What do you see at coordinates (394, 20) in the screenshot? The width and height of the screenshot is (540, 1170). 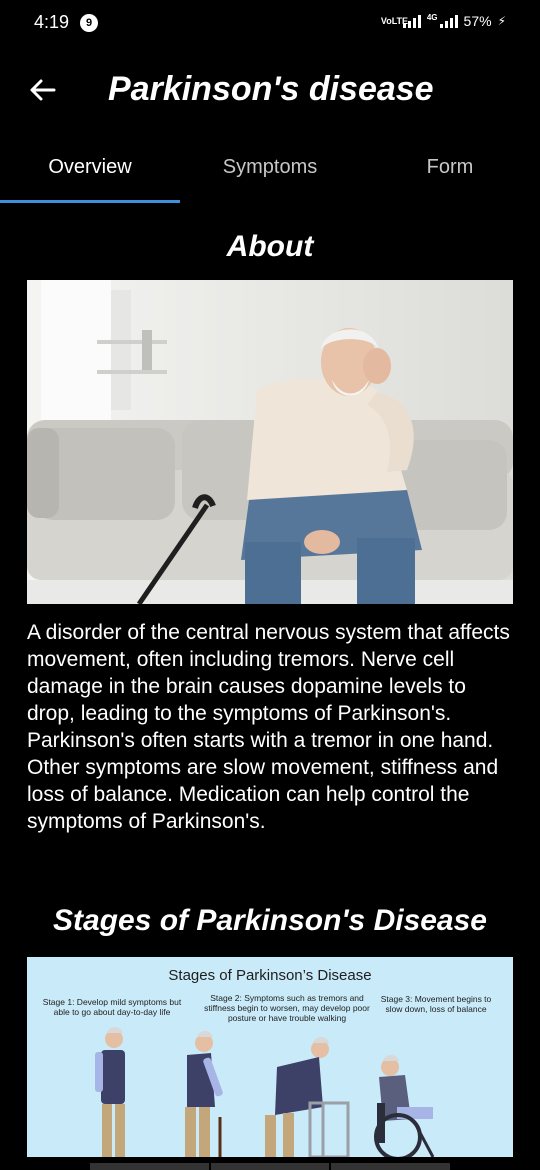 I see `volte-icon: VoLTE` at bounding box center [394, 20].